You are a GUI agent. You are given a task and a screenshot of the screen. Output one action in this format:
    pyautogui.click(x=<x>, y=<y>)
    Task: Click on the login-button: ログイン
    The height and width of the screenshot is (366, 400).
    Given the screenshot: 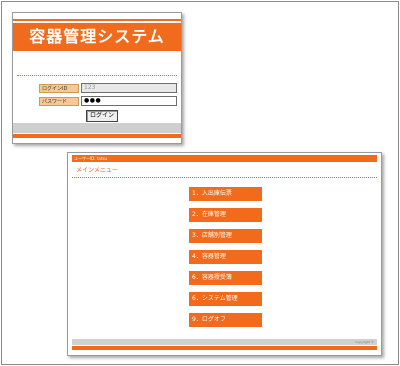 What is the action you would take?
    pyautogui.click(x=102, y=116)
    